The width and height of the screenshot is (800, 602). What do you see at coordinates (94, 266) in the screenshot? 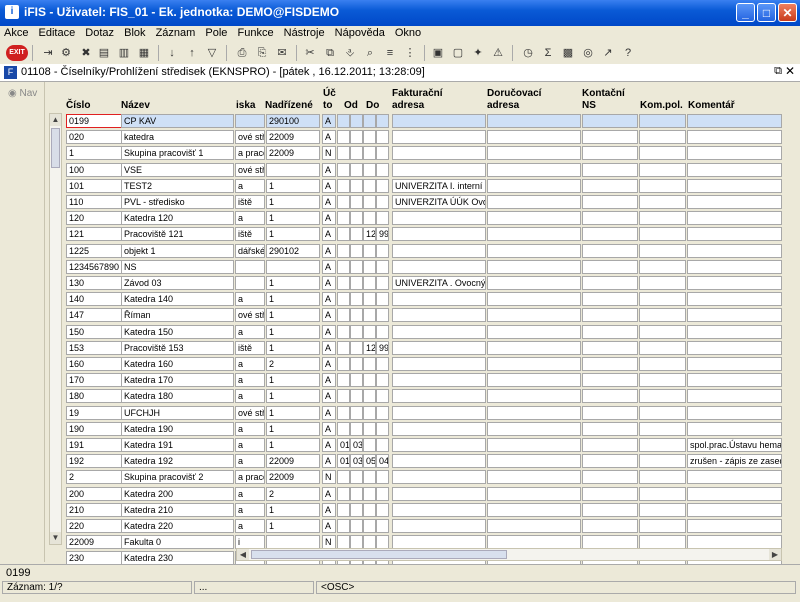
I see `cell-cislo: 1234567890` at bounding box center [94, 266].